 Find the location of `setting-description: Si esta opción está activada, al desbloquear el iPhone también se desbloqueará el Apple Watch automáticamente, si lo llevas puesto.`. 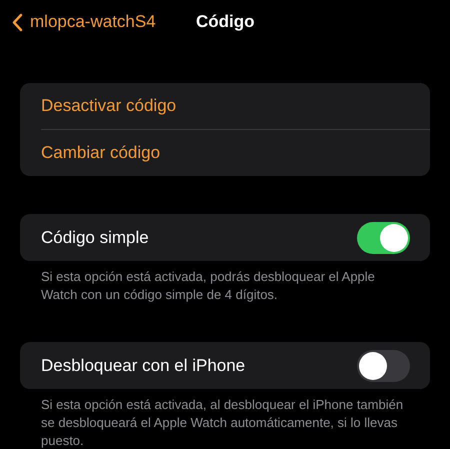

setting-description: Si esta opción está activada, al desbloquear el iPhone también se desbloqueará el Apple Watch automáticamente, si lo llevas puesto. is located at coordinates (222, 422).